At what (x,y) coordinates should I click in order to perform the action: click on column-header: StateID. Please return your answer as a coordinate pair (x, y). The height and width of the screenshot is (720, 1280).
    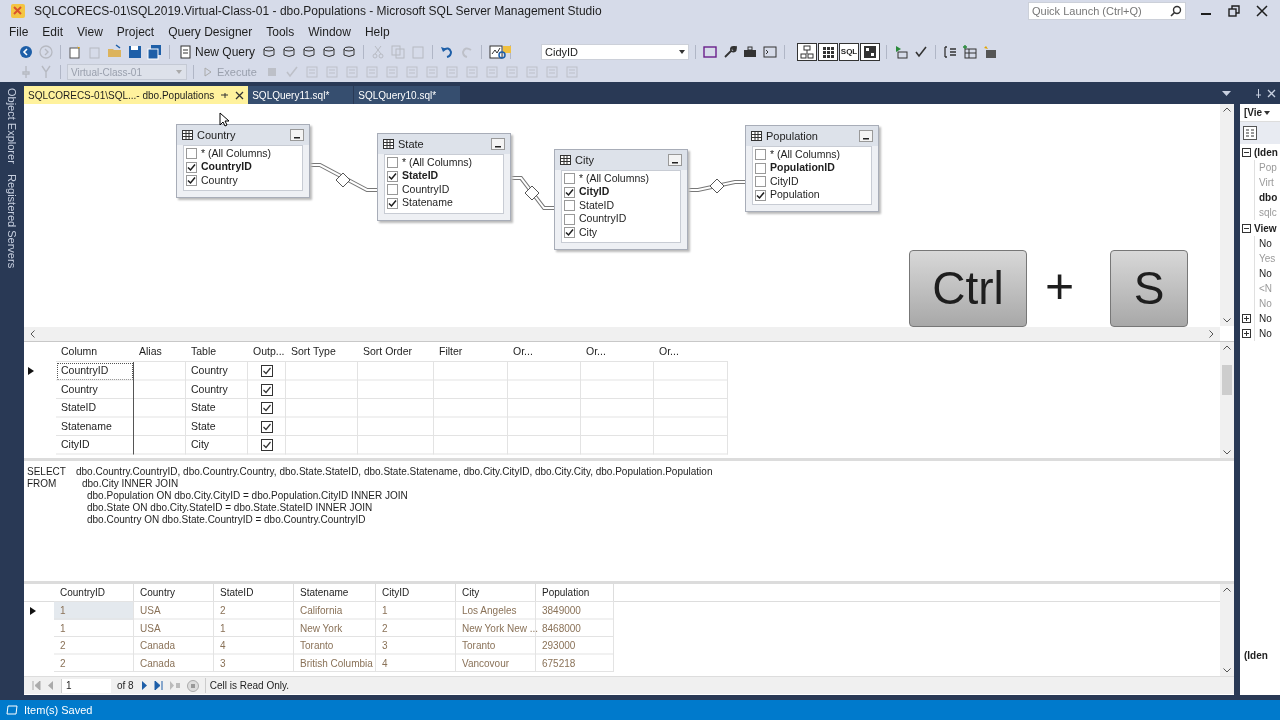
    Looking at the image, I should click on (254, 592).